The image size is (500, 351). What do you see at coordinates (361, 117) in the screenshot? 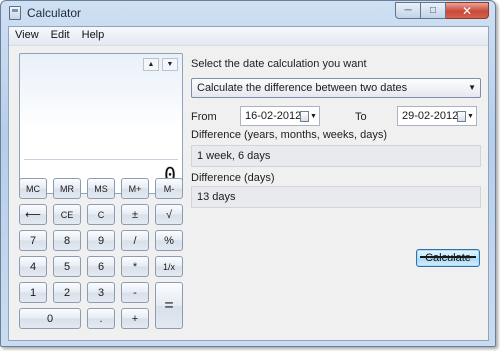
I see `to-label: To` at bounding box center [361, 117].